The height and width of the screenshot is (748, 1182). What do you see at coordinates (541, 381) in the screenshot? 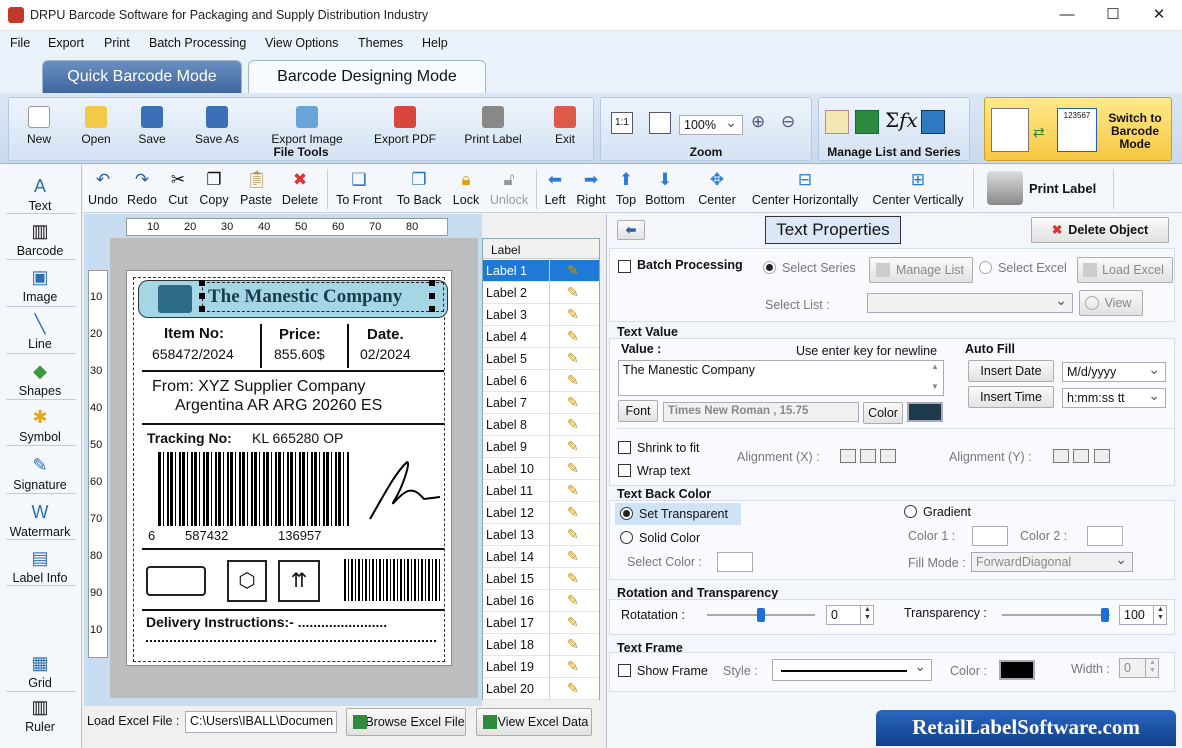
I see `label-list-item: Label 6 ✎` at bounding box center [541, 381].